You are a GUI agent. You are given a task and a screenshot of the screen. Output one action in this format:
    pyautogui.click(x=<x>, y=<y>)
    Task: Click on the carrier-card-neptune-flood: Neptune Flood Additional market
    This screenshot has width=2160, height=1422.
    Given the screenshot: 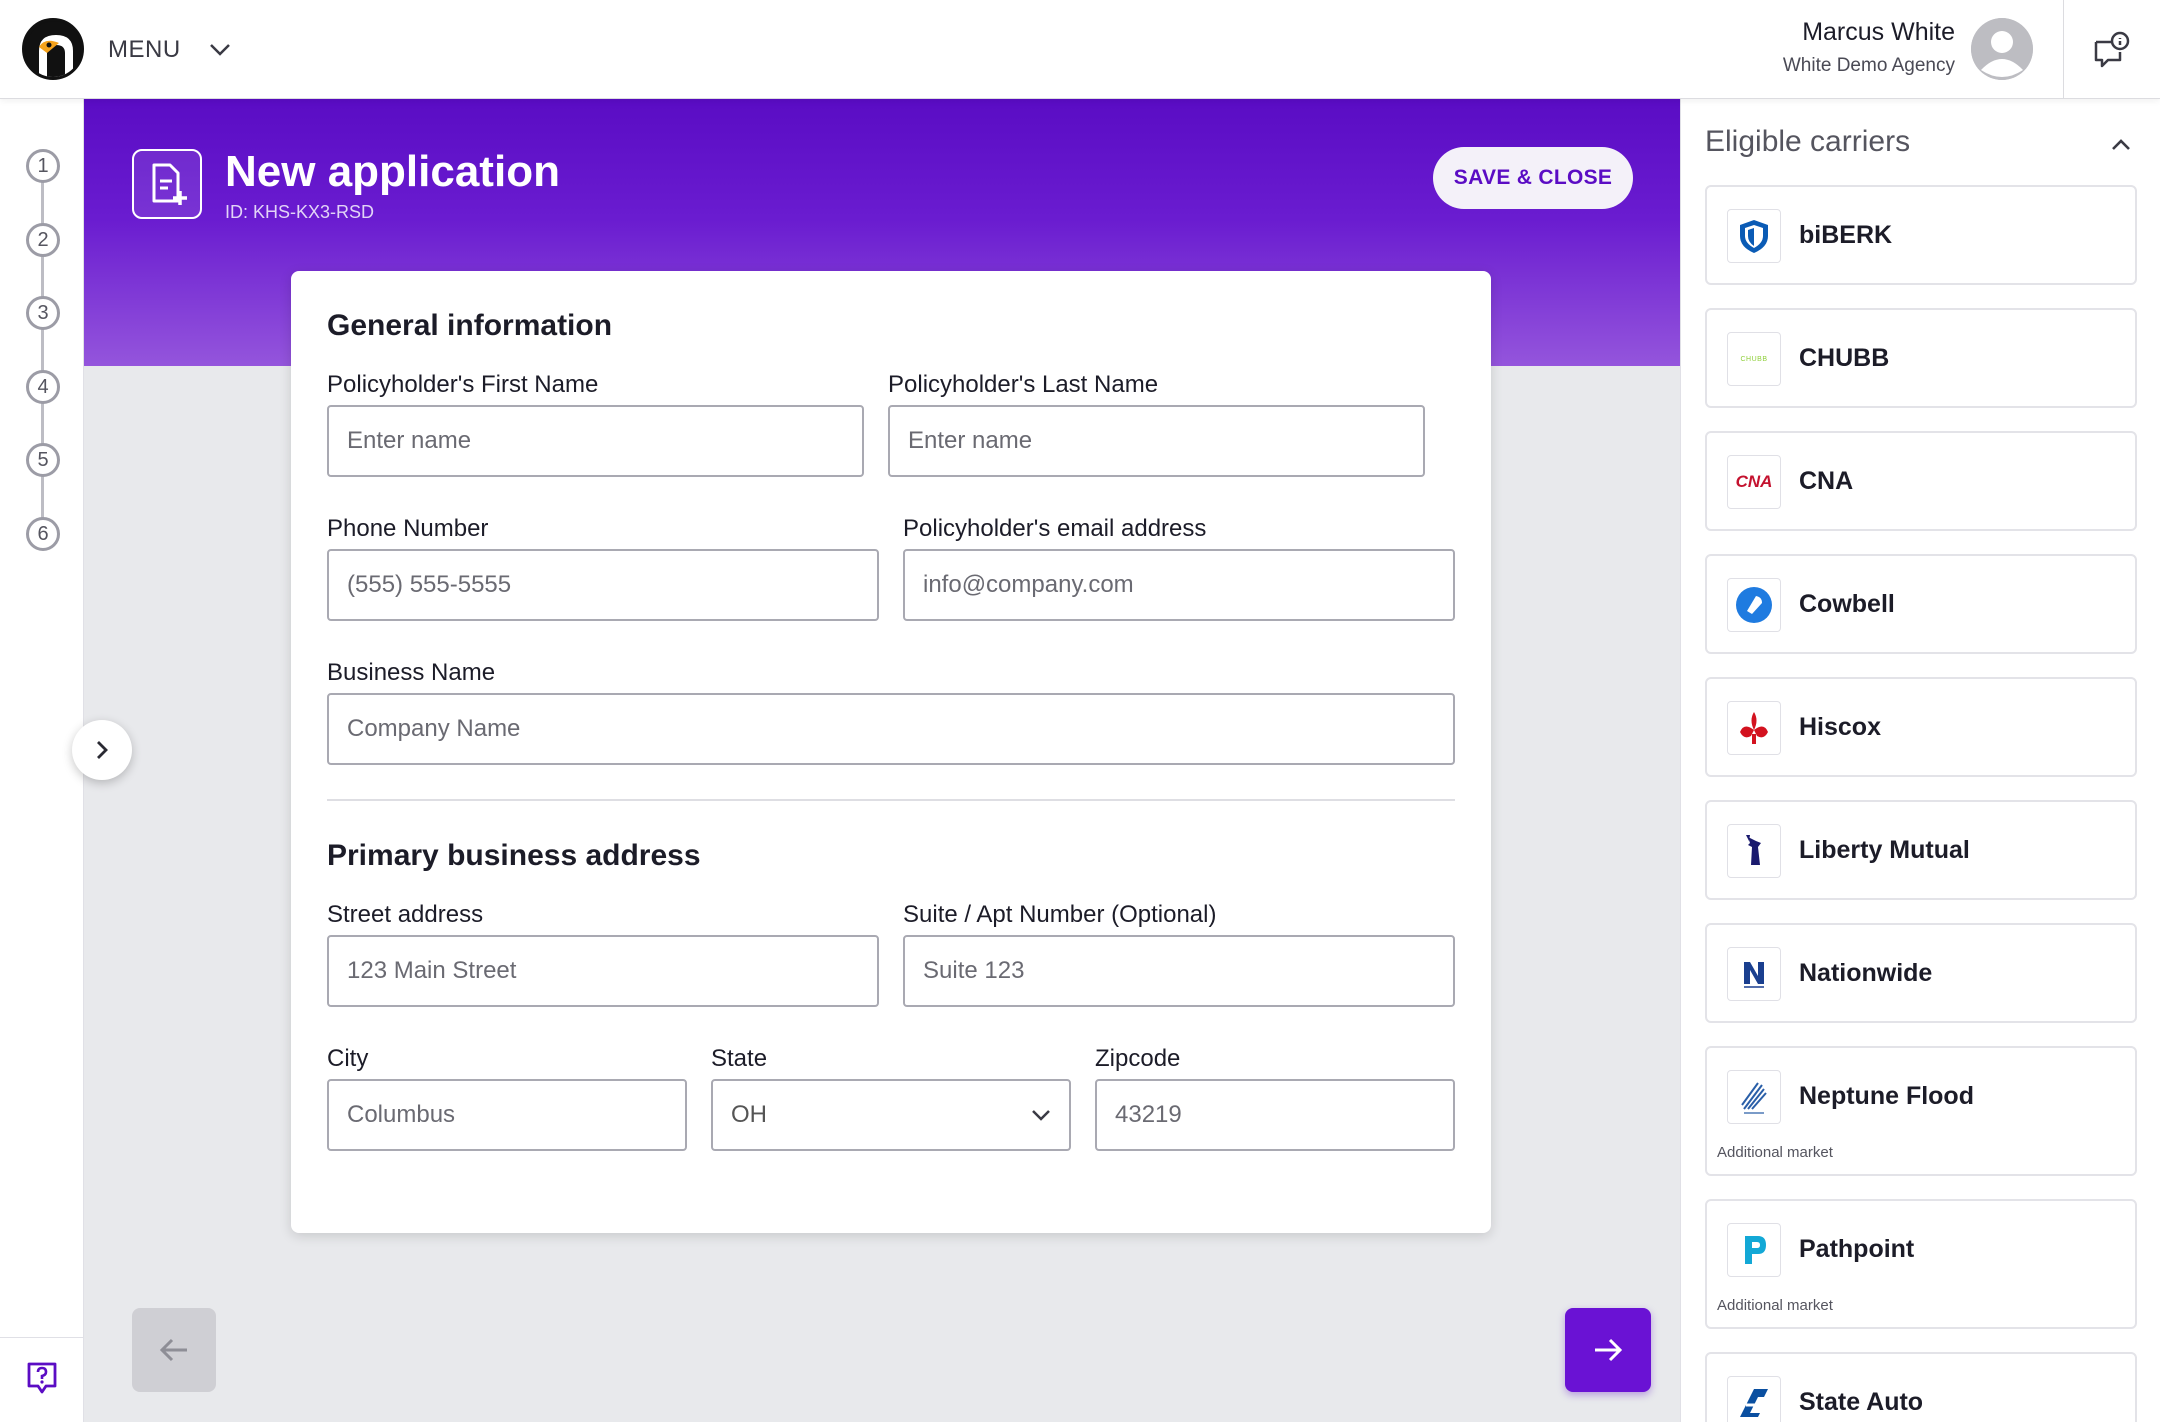 What is the action you would take?
    pyautogui.click(x=1921, y=1111)
    